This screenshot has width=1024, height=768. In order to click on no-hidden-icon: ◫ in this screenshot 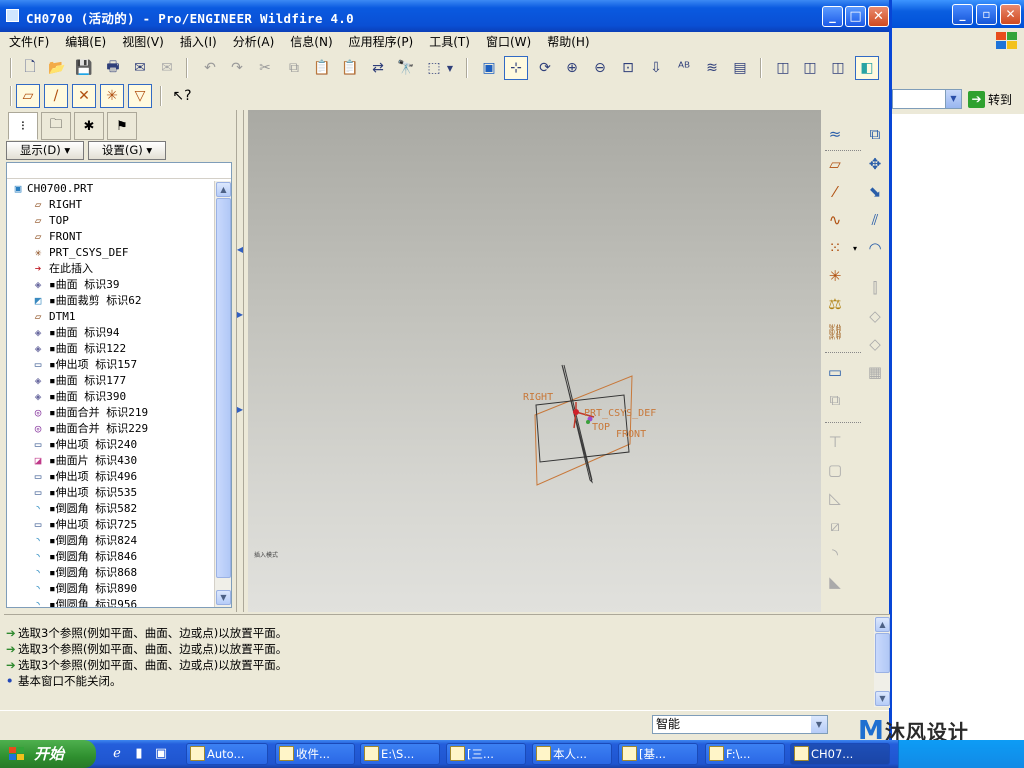, I will do `click(838, 68)`.